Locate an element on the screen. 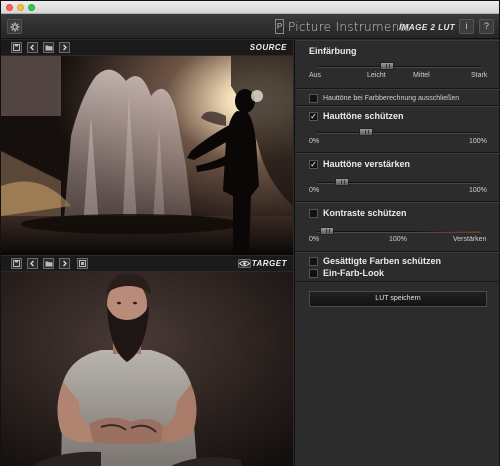 This screenshot has height=466, width=500. lut-save-button: LUT speichern is located at coordinates (398, 299).